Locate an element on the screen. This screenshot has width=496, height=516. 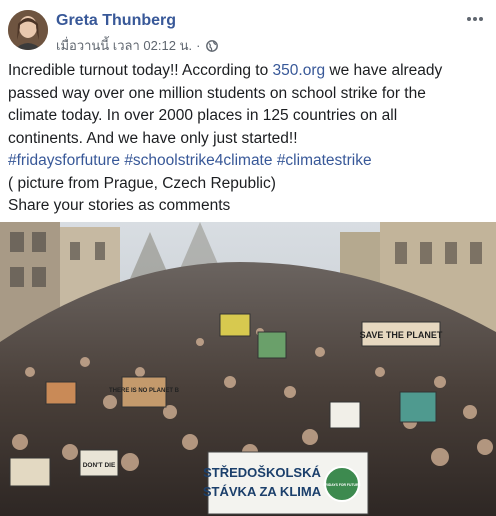
sign-dont-die: DON'T DIE is located at coordinates (99, 465).